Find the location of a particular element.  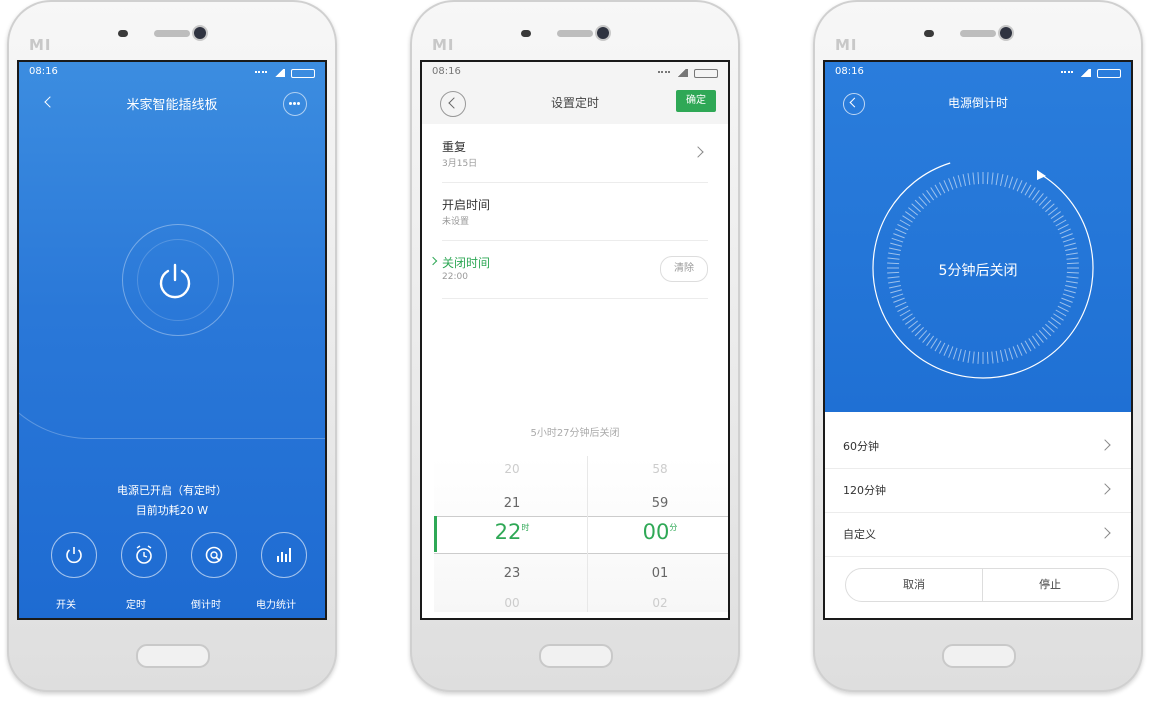

minute-option: 58 is located at coordinates (660, 469).